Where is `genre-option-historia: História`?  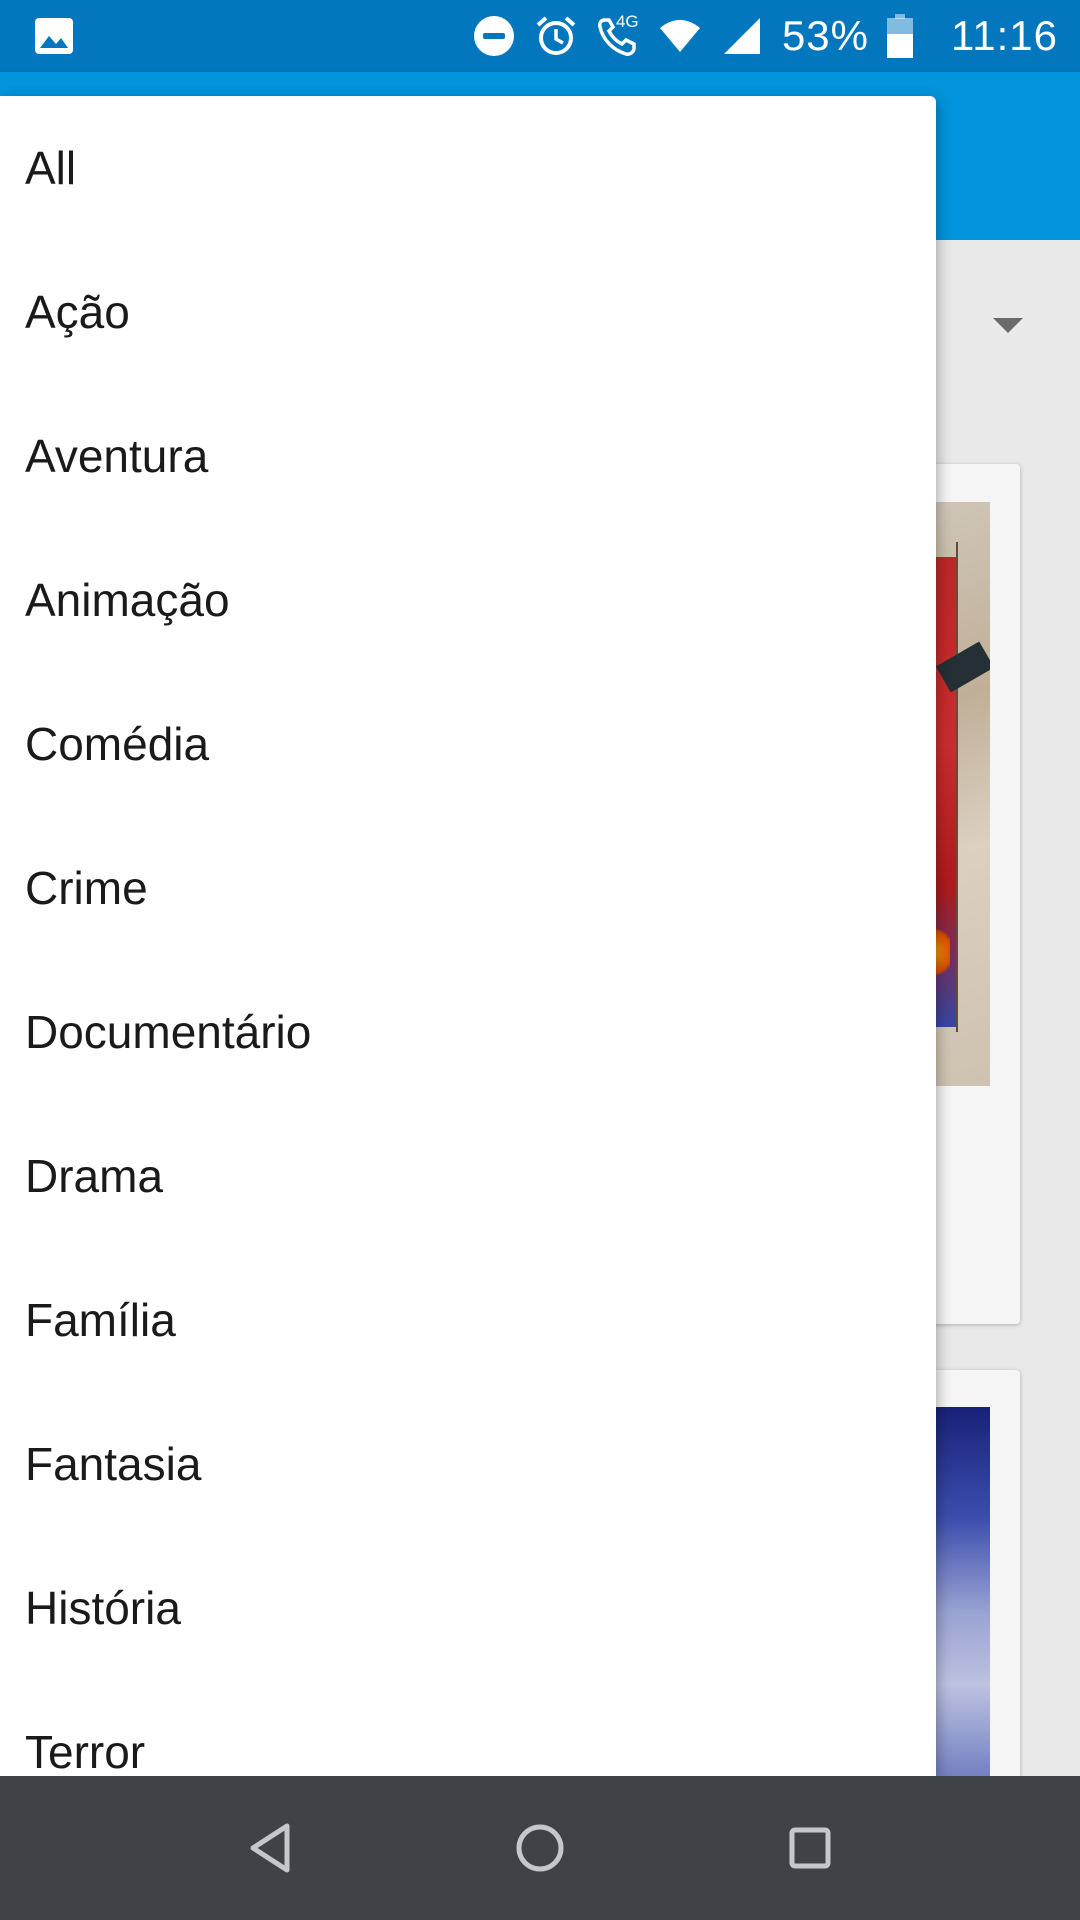
genre-option-historia: História is located at coordinates (468, 1608).